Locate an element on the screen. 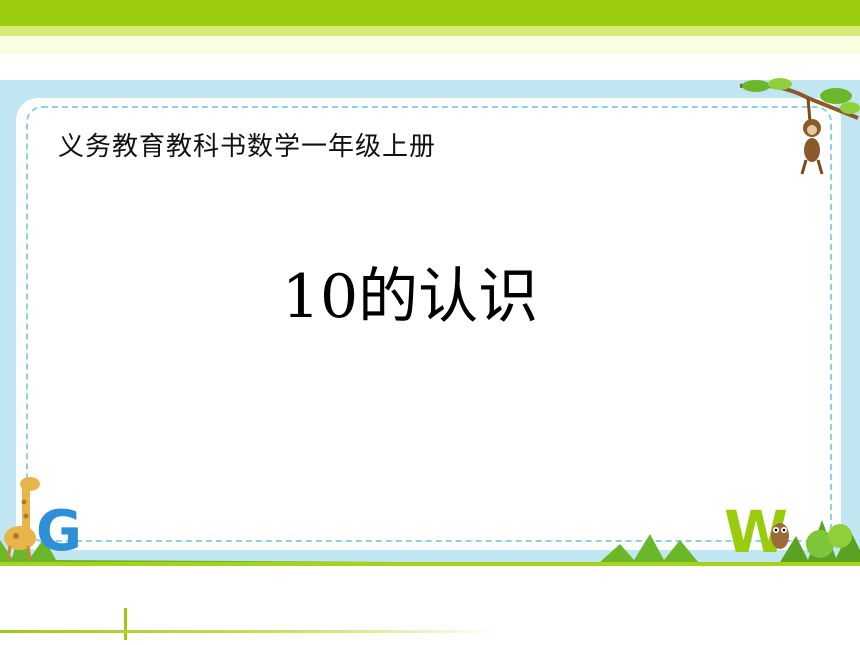 This screenshot has width=860, height=645. top-band-pale is located at coordinates (430, 45).